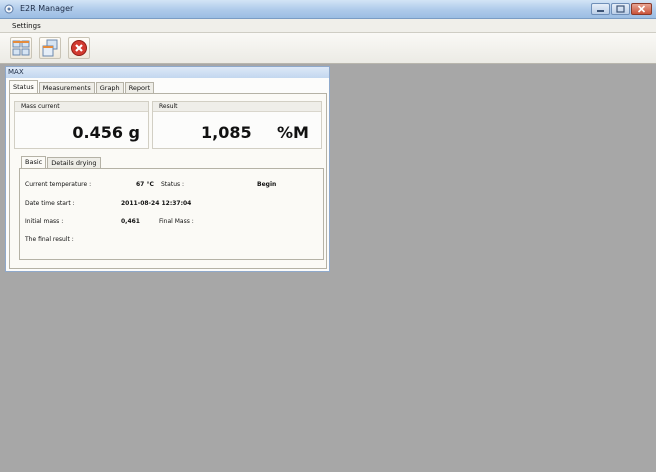 The height and width of the screenshot is (472, 656). What do you see at coordinates (226, 132) in the screenshot?
I see `result-value: 1,085` at bounding box center [226, 132].